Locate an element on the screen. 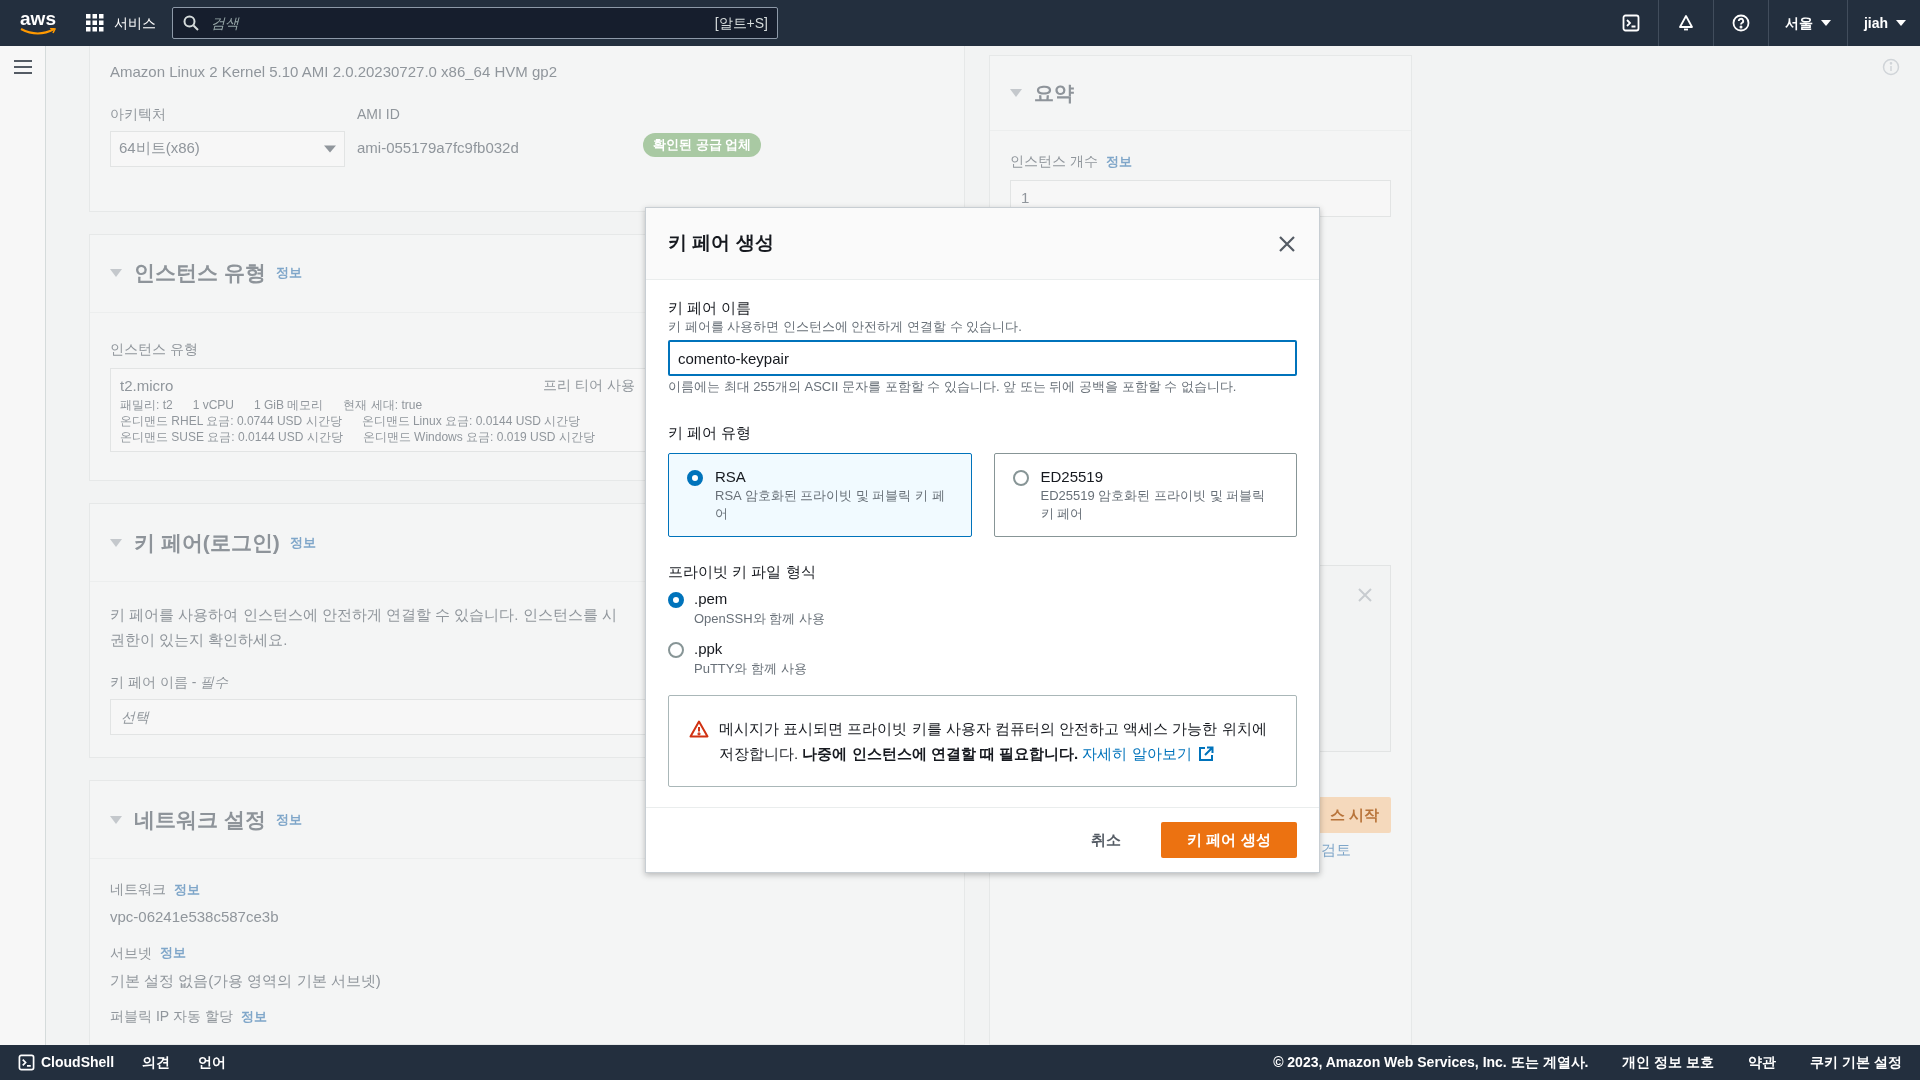 Image resolution: width=1920 pixels, height=1080 pixels. field-value: vpc-06241e538c587ce3b is located at coordinates (195, 917).